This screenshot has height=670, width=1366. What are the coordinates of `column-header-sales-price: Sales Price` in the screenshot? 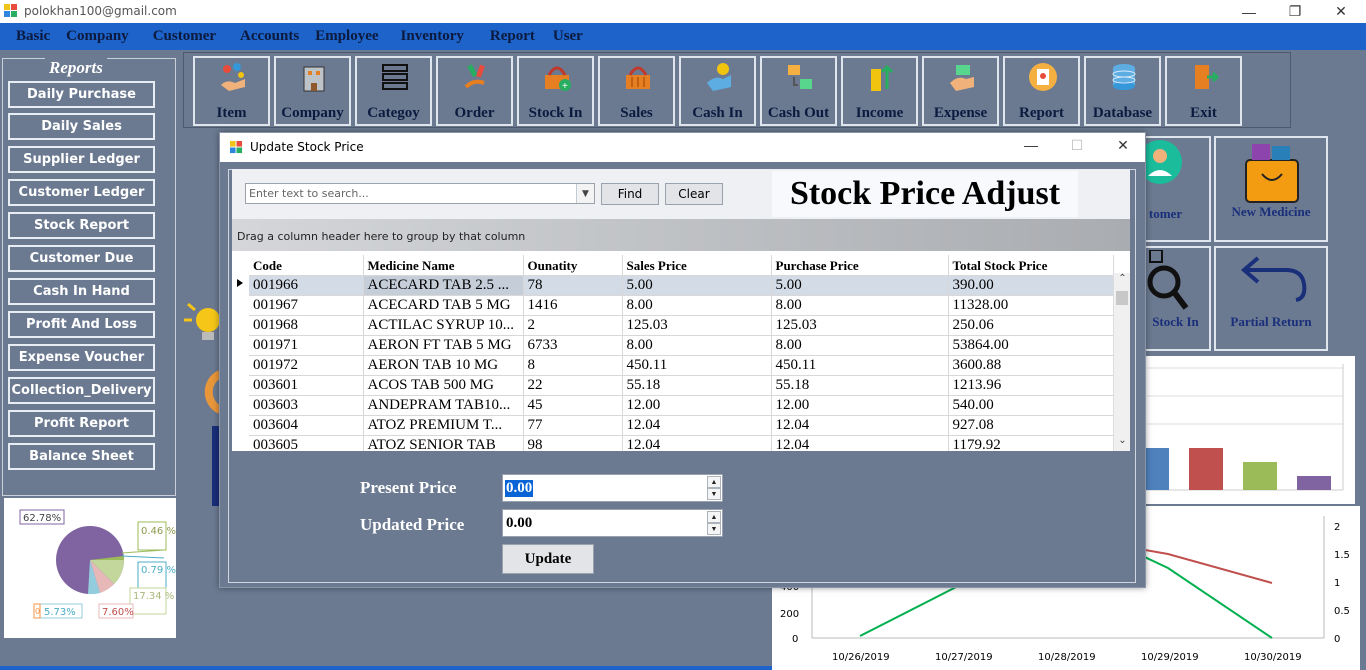 It's located at (697, 265).